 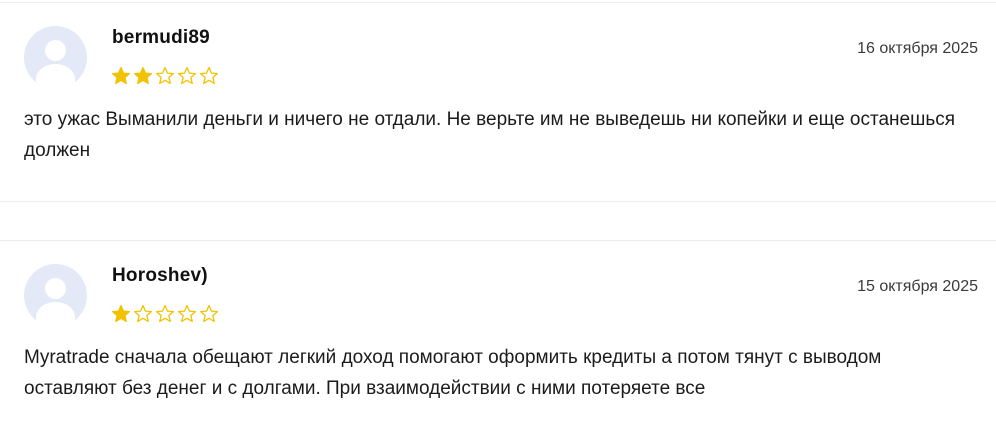 What do you see at coordinates (161, 38) in the screenshot?
I see `review-username: bermudi89` at bounding box center [161, 38].